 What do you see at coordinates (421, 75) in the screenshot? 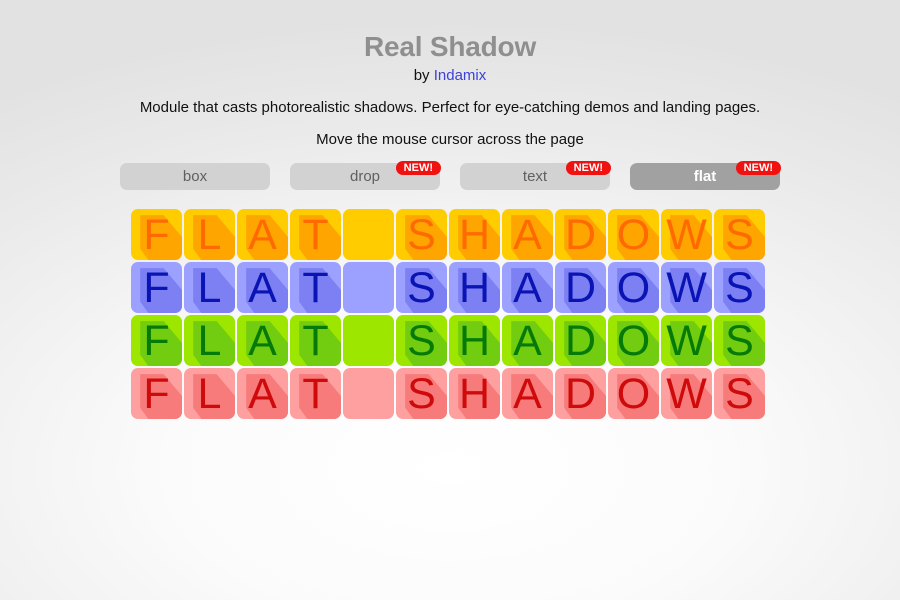
I see `byline-prefix: by` at bounding box center [421, 75].